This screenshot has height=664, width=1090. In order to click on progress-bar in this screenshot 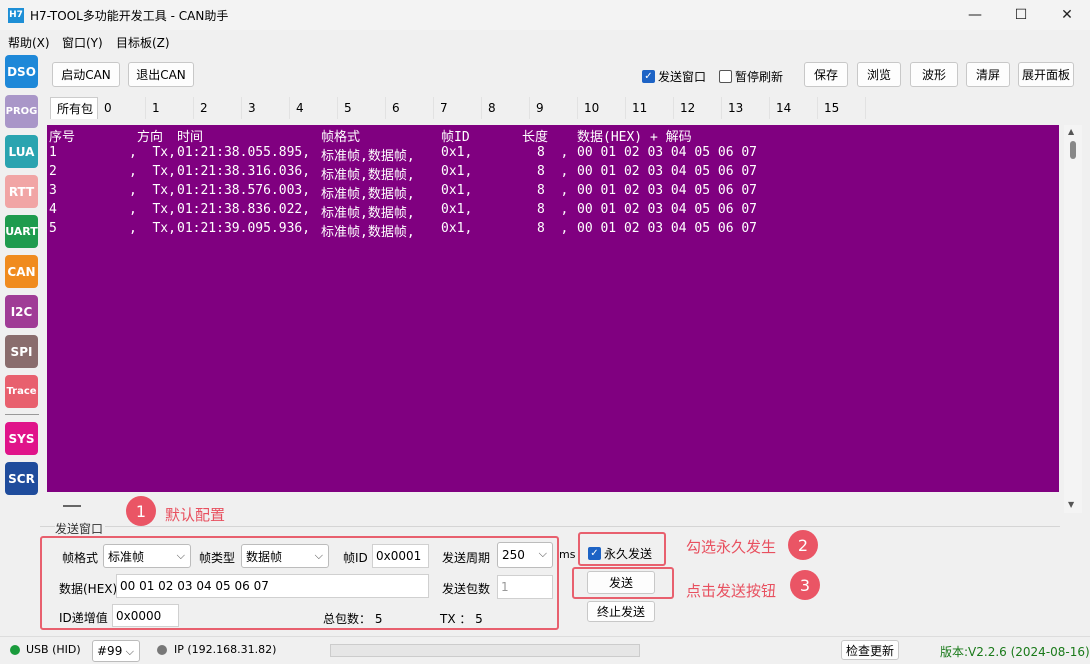, I will do `click(485, 650)`.